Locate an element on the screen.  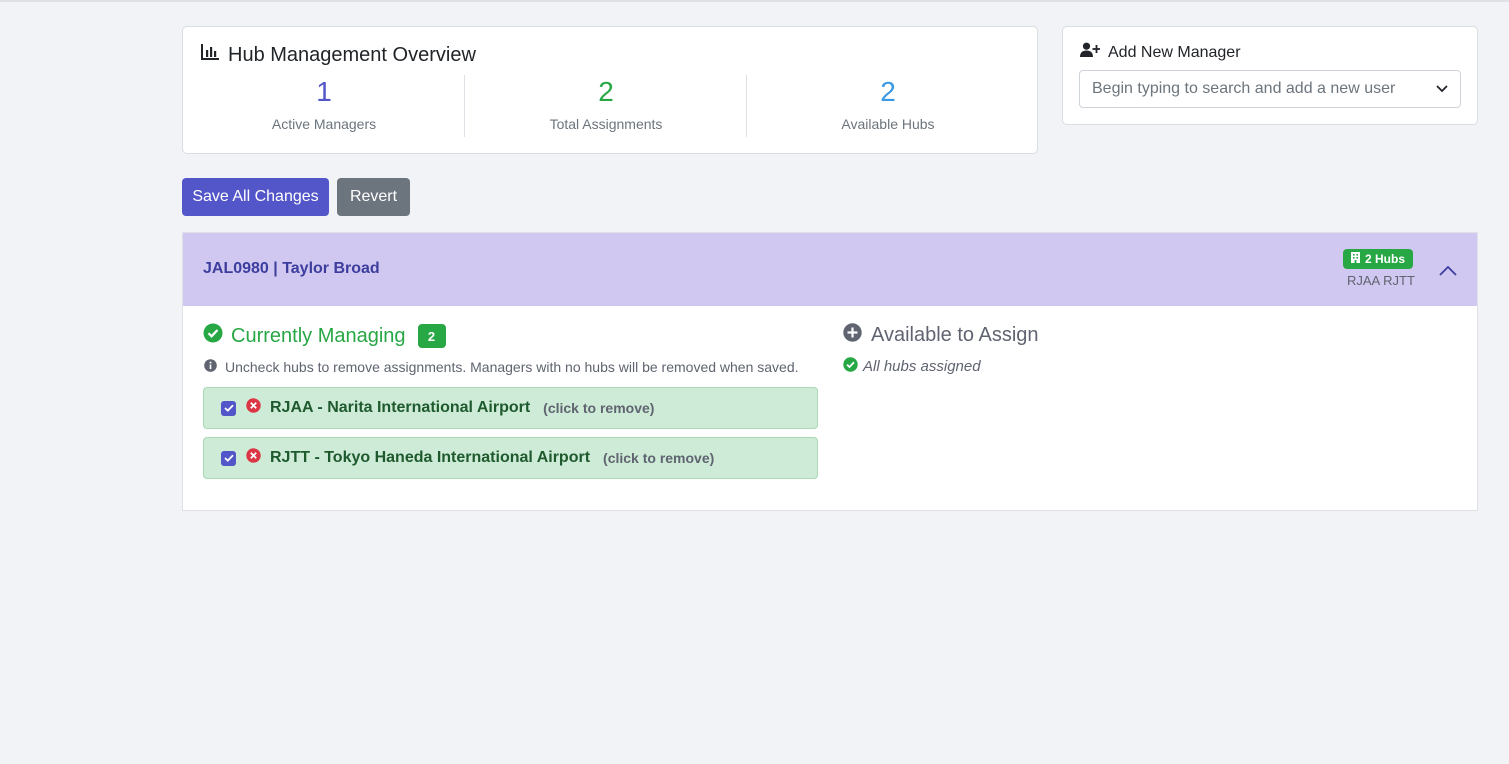
info-icon is located at coordinates (210, 367).